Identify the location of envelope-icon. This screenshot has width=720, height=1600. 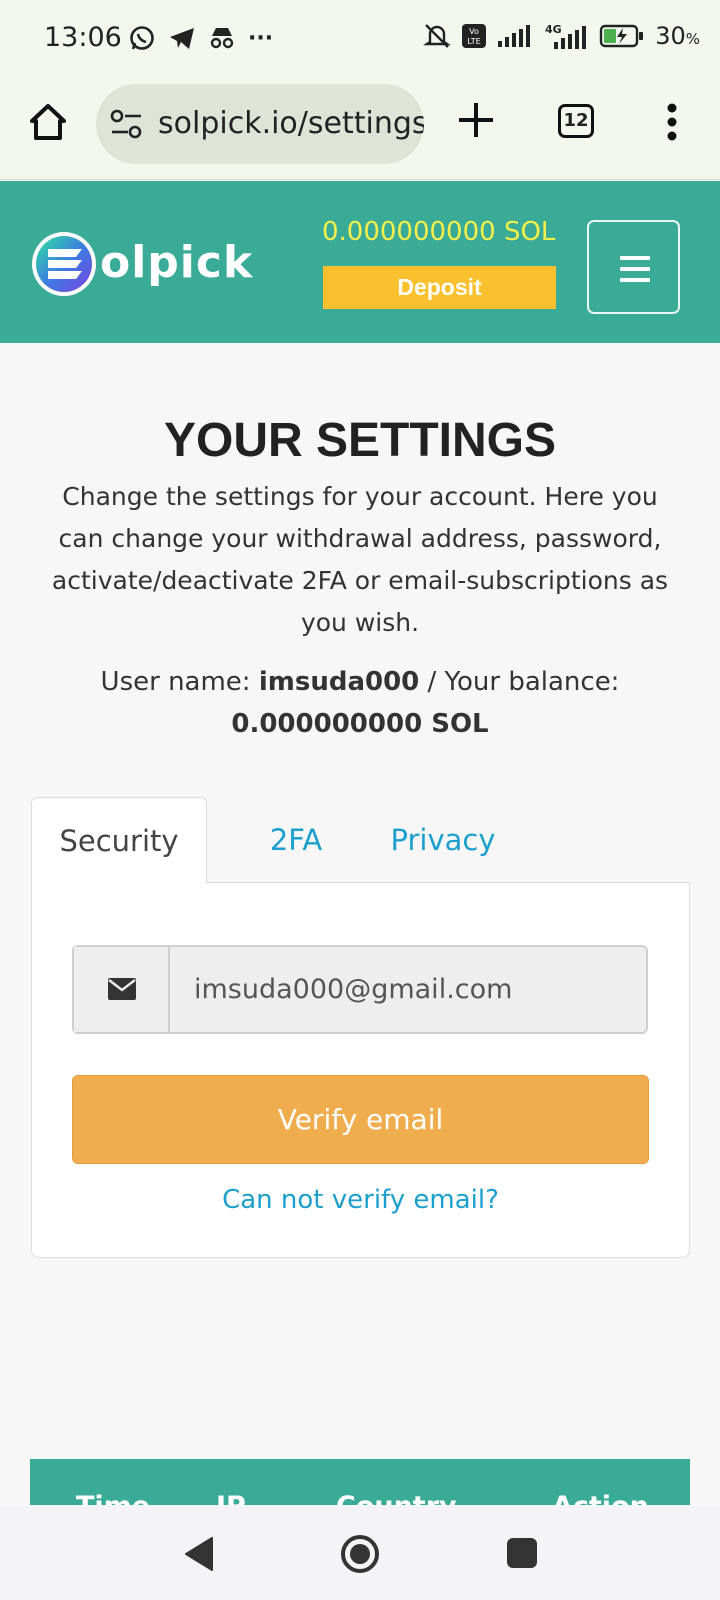
(122, 989).